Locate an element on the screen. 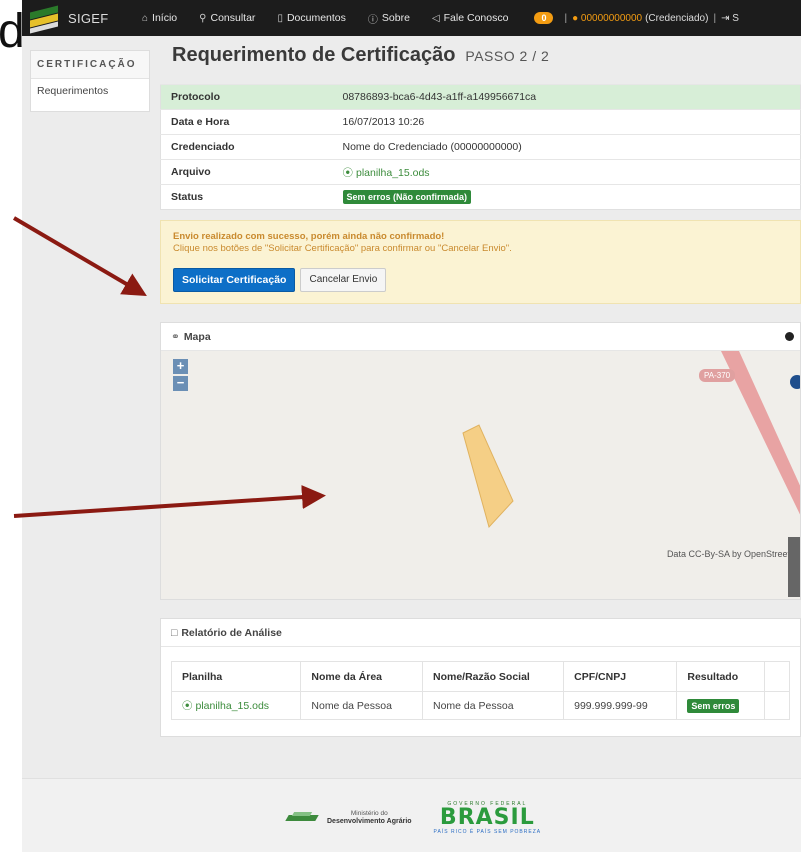  report-file-link: ⦿ planilha_15.ods is located at coordinates (225, 706).